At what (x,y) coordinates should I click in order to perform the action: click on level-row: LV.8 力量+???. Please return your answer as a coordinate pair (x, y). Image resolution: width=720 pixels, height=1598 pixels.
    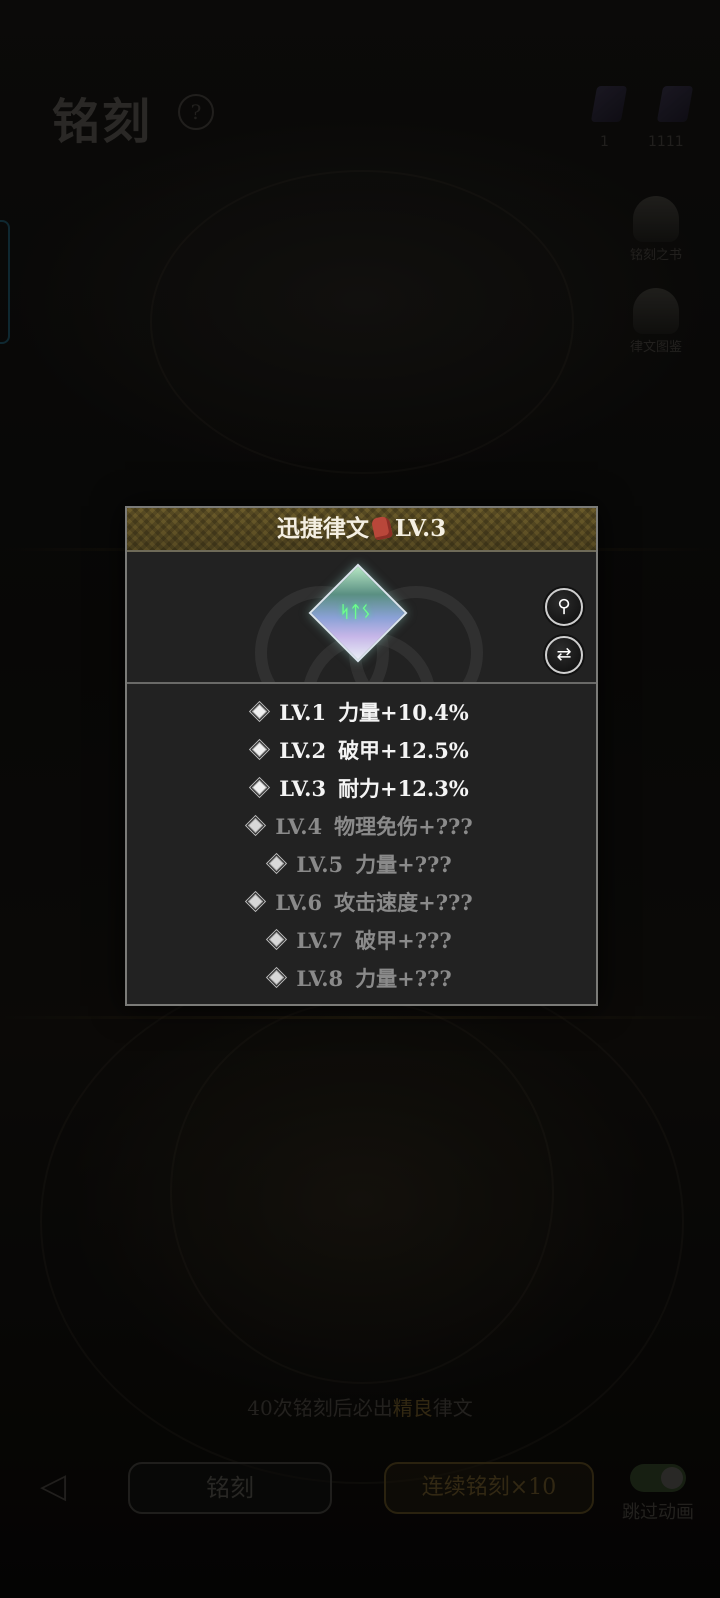
    Looking at the image, I should click on (361, 979).